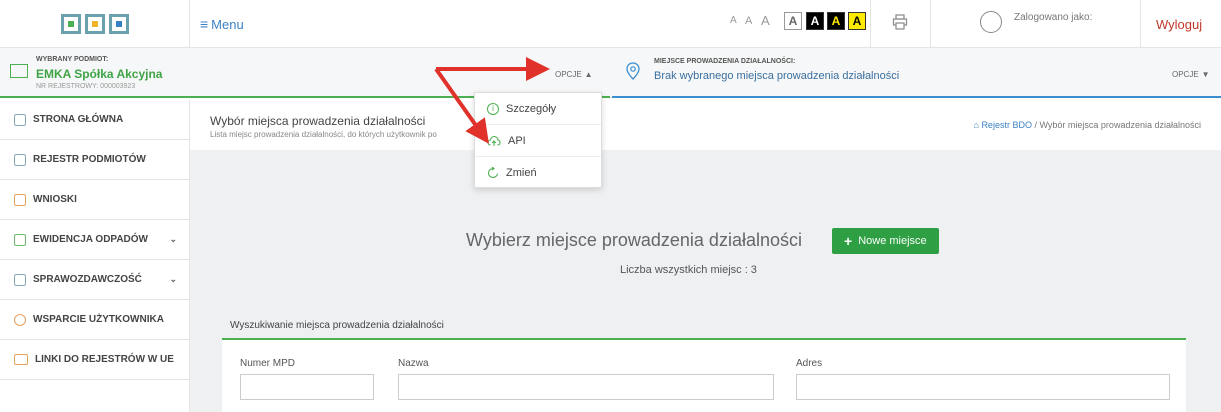 The image size is (1221, 412). I want to click on contrast-black-yellow-button: A, so click(836, 21).